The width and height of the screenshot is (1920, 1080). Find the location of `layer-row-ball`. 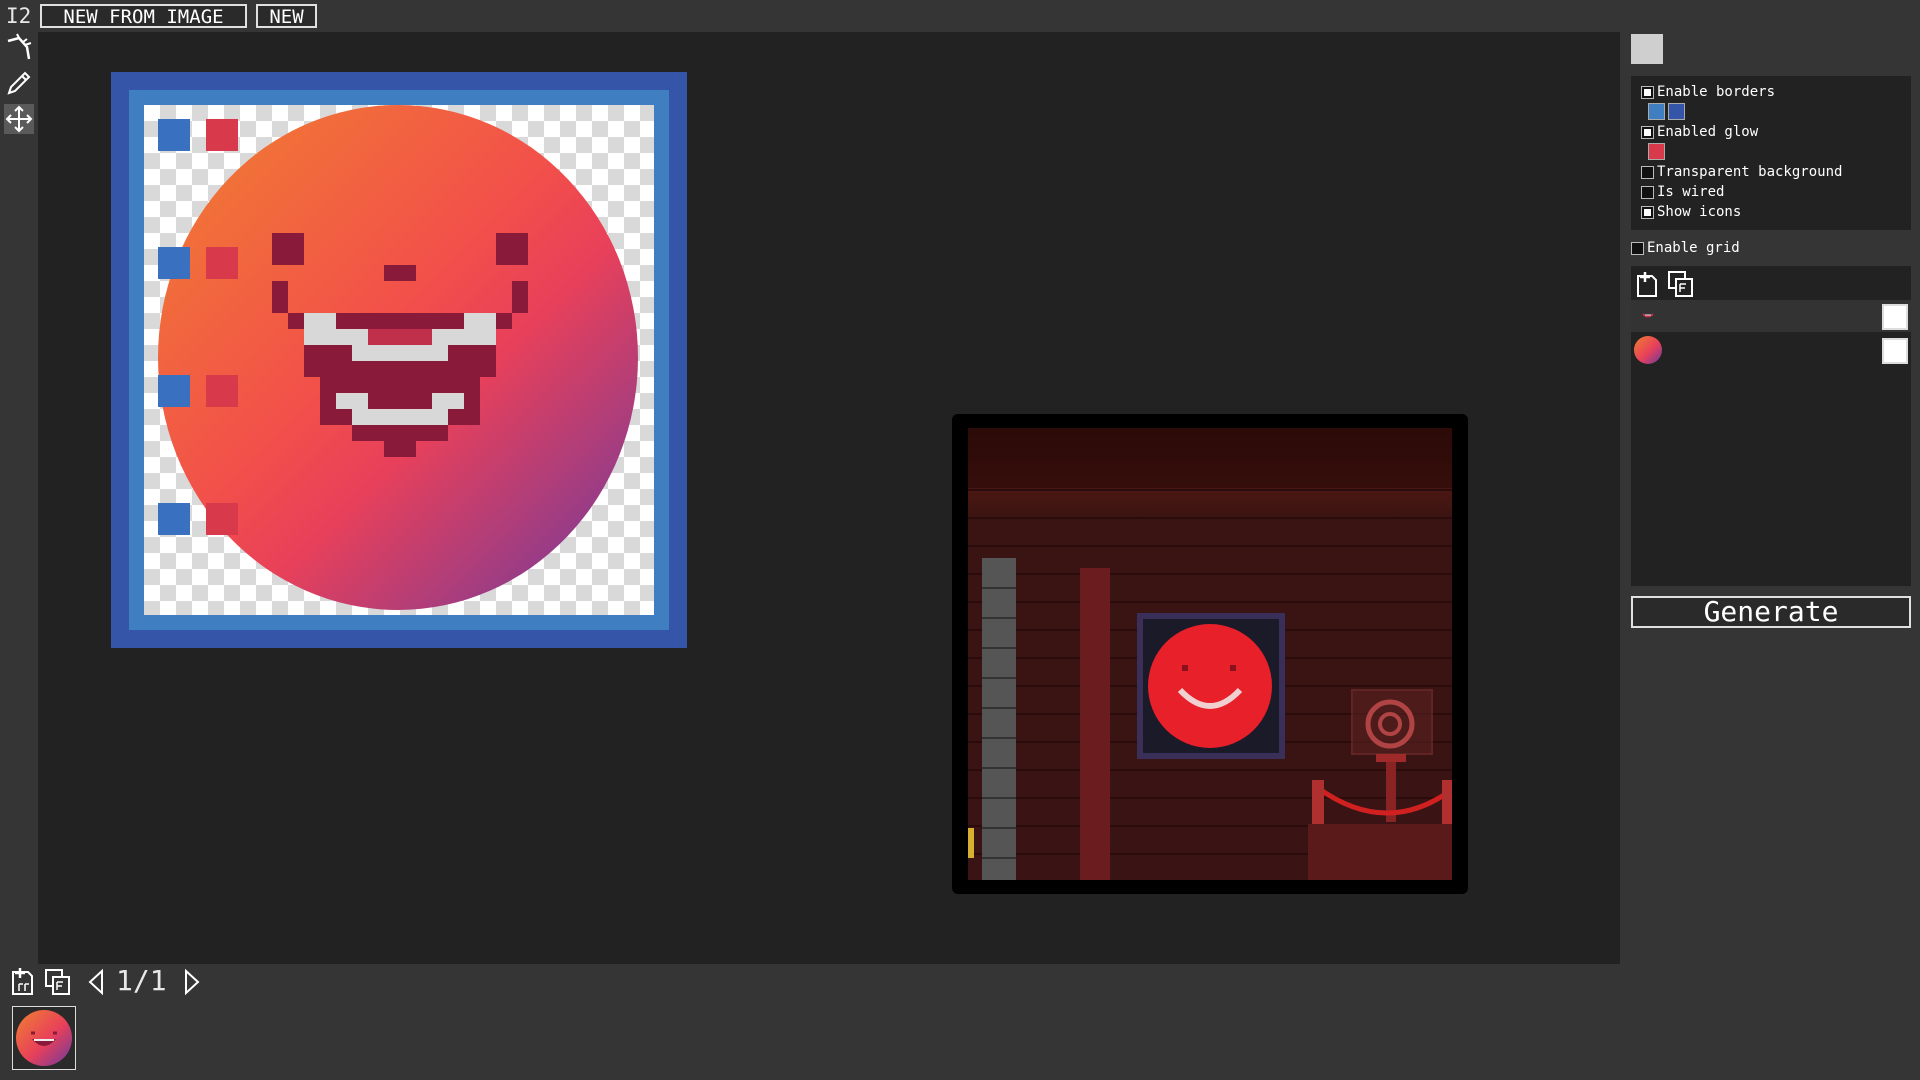

layer-row-ball is located at coordinates (1771, 350).